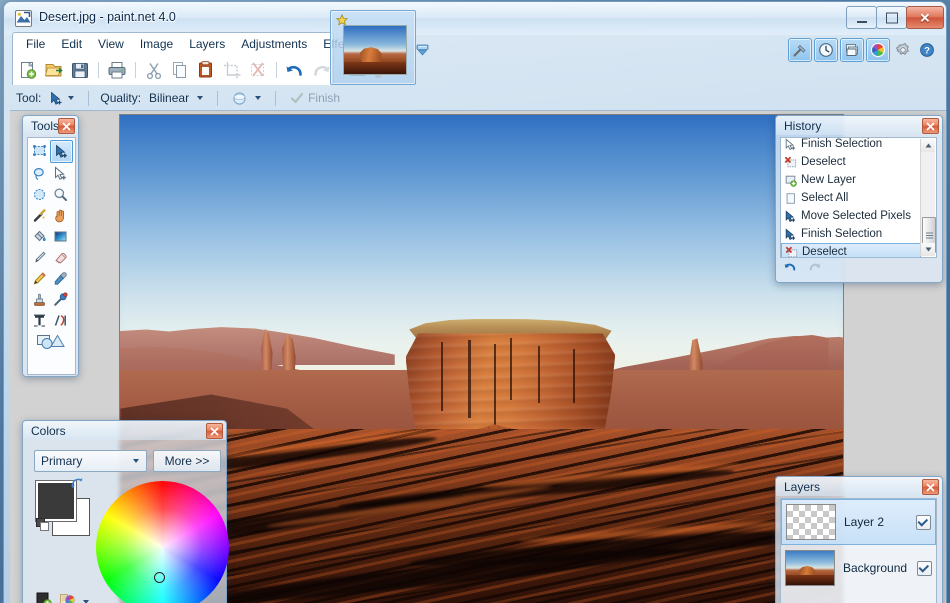 The image size is (950, 603). What do you see at coordinates (66, 126) in the screenshot?
I see `tools-panel-close-button` at bounding box center [66, 126].